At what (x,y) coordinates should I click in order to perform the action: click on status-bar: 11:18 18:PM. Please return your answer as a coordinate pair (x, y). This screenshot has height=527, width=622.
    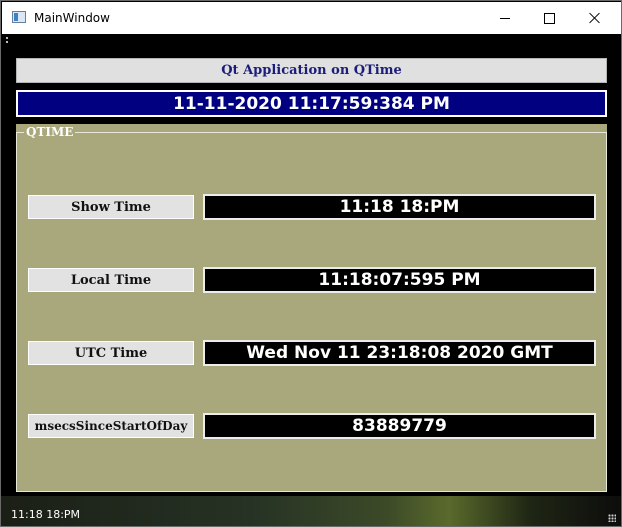
    Looking at the image, I should click on (311, 515).